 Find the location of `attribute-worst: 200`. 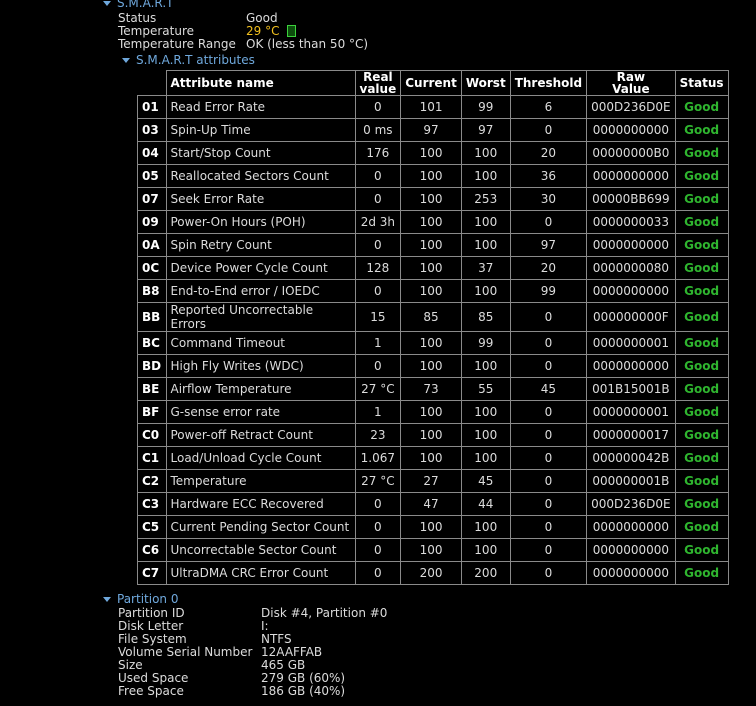

attribute-worst: 200 is located at coordinates (485, 573).